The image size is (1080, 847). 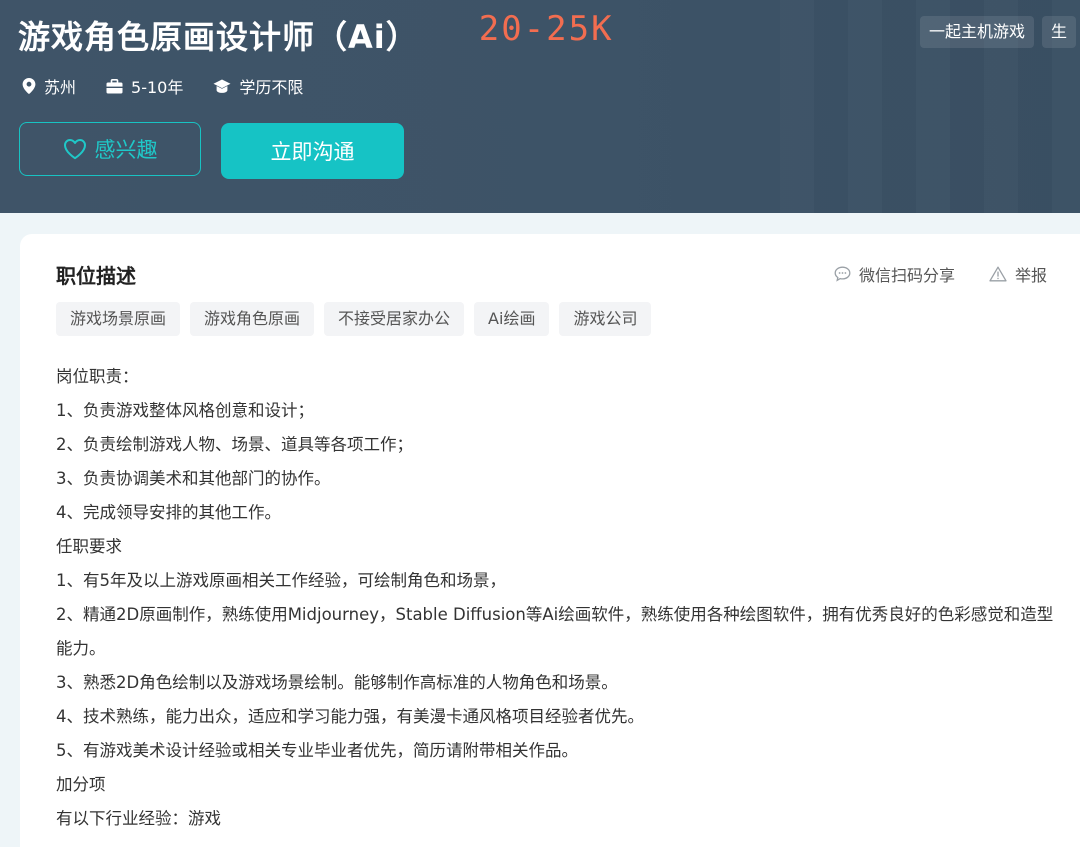 What do you see at coordinates (1031, 275) in the screenshot?
I see `report-label: 举报` at bounding box center [1031, 275].